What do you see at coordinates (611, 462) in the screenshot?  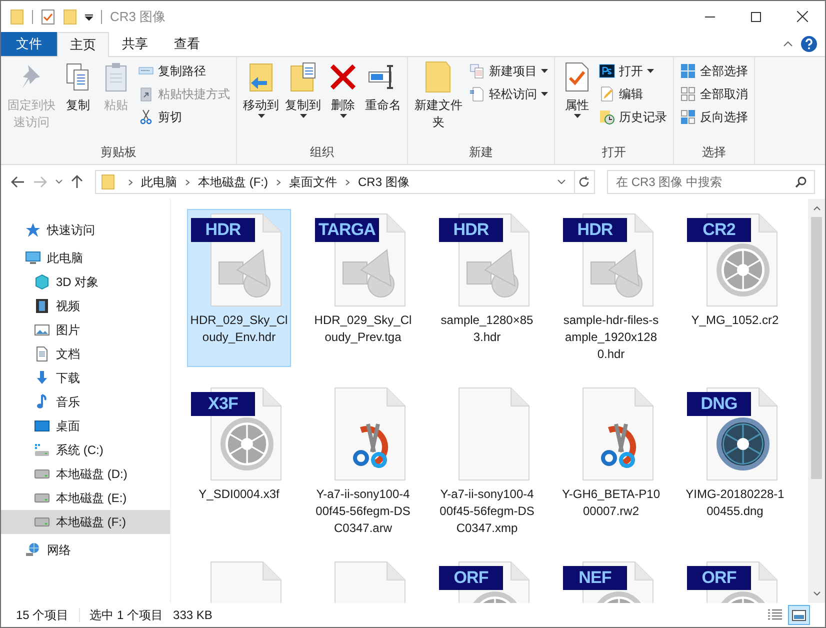 I see `file-item: Y-GH6_BETA-P1000007.rw2` at bounding box center [611, 462].